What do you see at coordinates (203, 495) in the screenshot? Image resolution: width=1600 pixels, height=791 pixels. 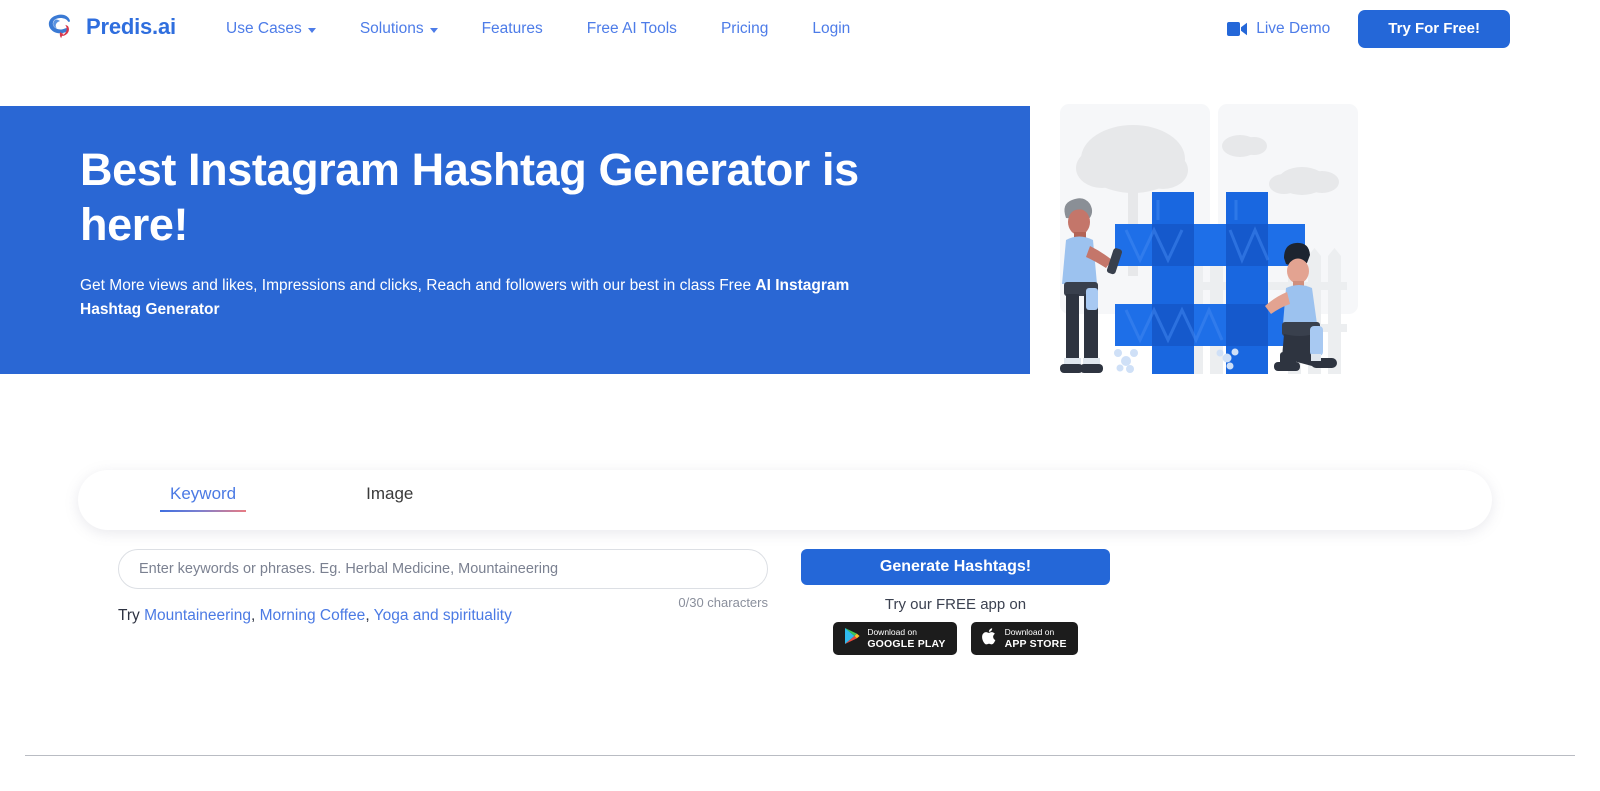 I see `tab-keyword: Keyword` at bounding box center [203, 495].